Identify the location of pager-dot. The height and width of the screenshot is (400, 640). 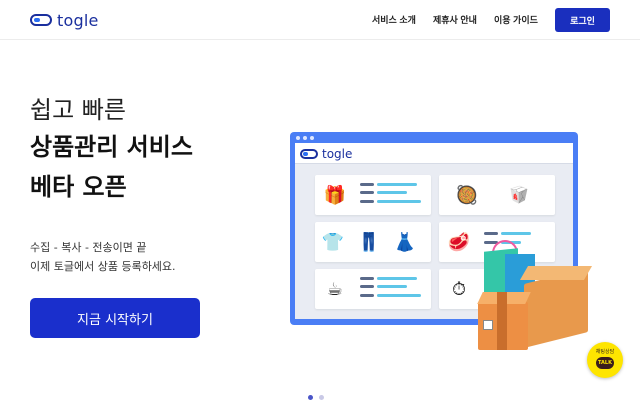
(321, 397).